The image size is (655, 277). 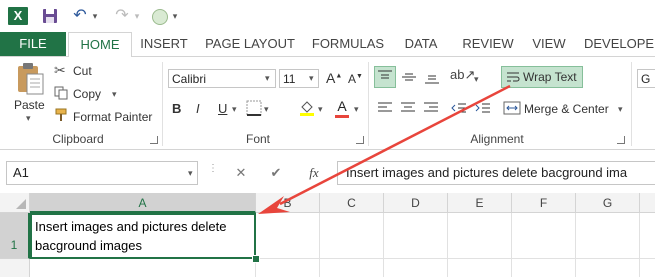 I want to click on underline-button: U, so click(x=222, y=108).